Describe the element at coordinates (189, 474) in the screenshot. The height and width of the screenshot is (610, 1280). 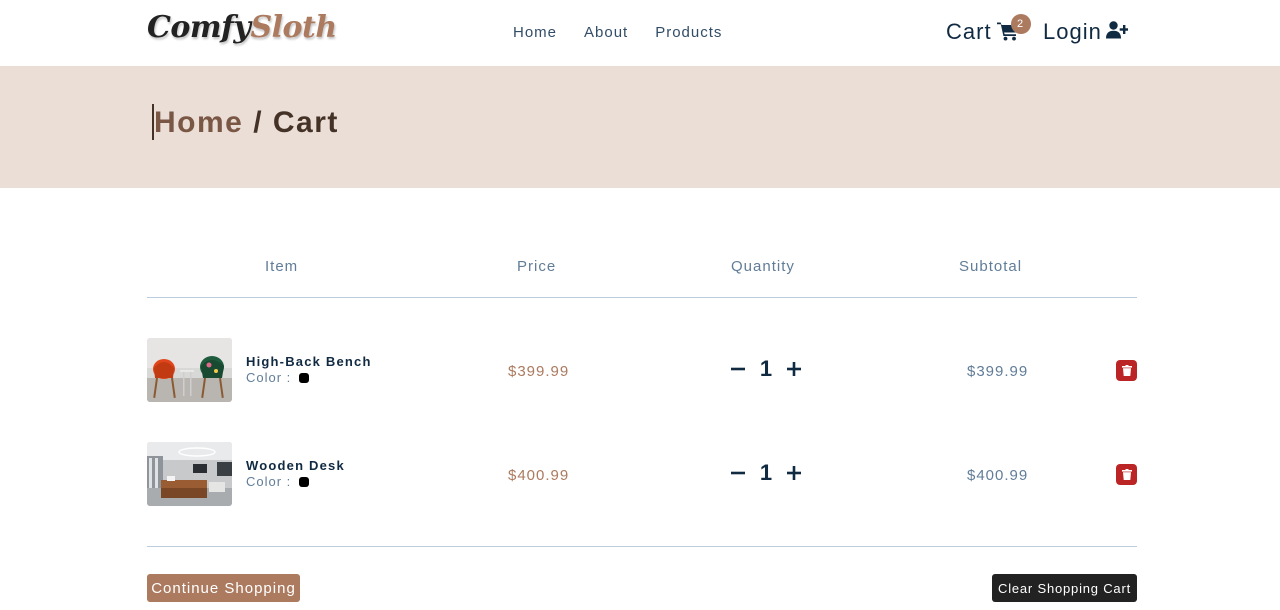
I see `product-image-wooden-desk` at that location.